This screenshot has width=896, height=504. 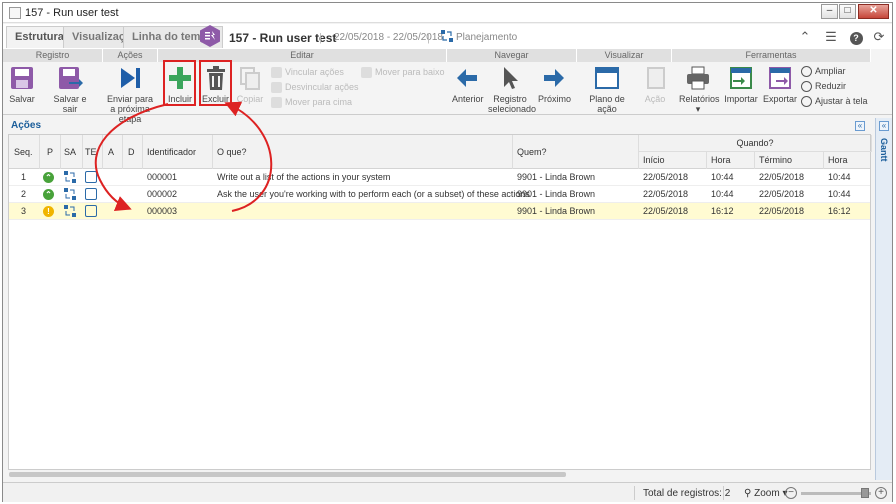 I want to click on title-bar: 157 - Run user test – □ ✕, so click(x=447, y=13).